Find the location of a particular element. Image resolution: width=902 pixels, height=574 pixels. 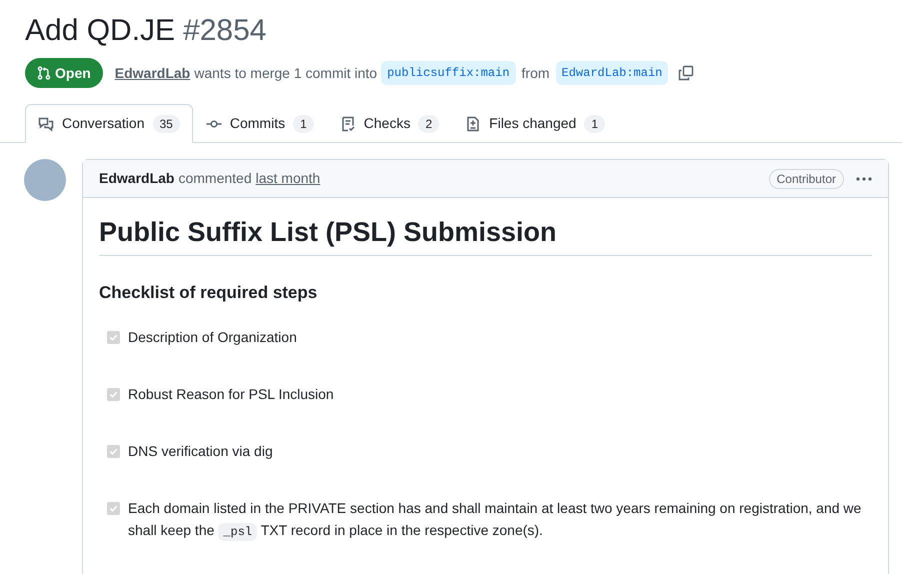

tab: Files changed 1 is located at coordinates (535, 123).